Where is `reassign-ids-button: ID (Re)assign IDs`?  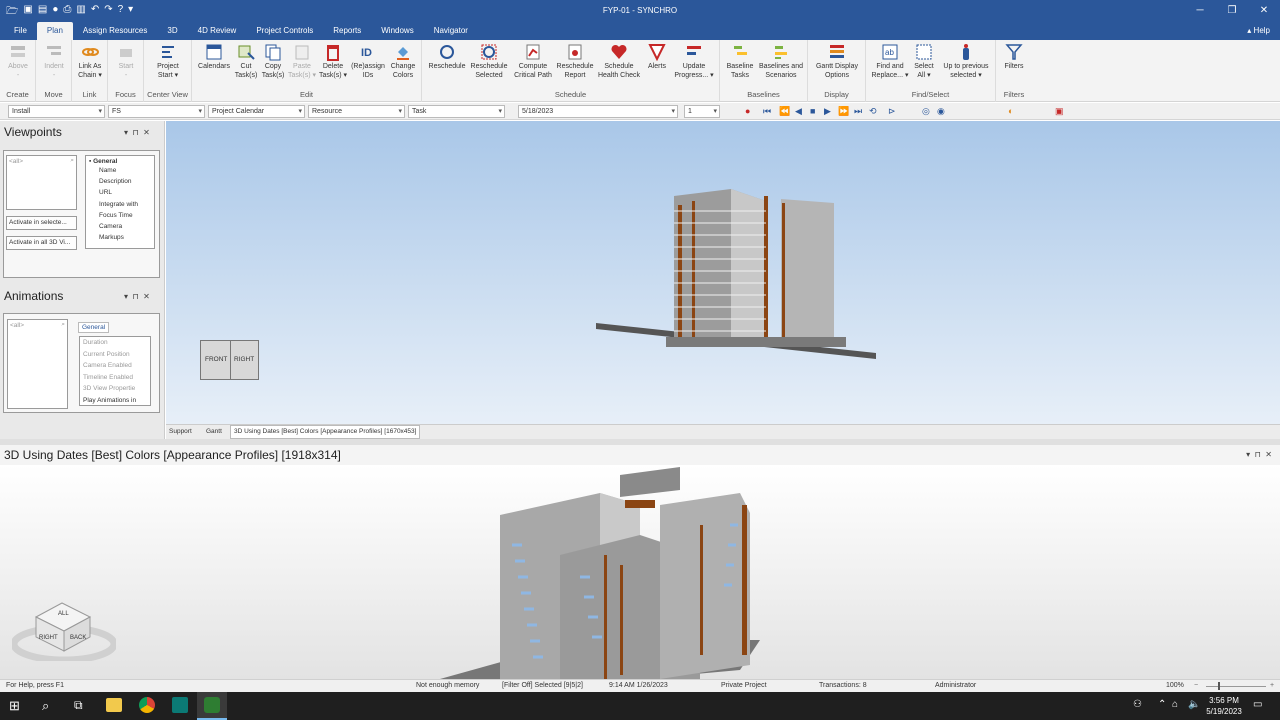 reassign-ids-button: ID (Re)assign IDs is located at coordinates (368, 61).